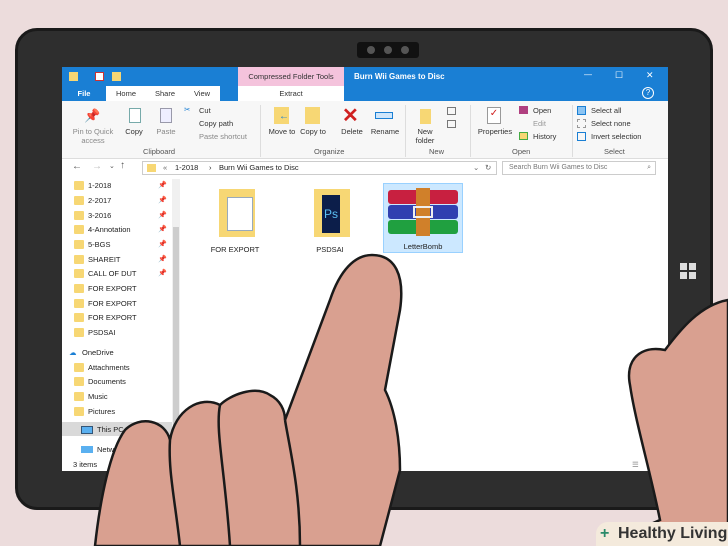 Image resolution: width=728 pixels, height=546 pixels. I want to click on watermark: + Healthy Living, so click(662, 534).